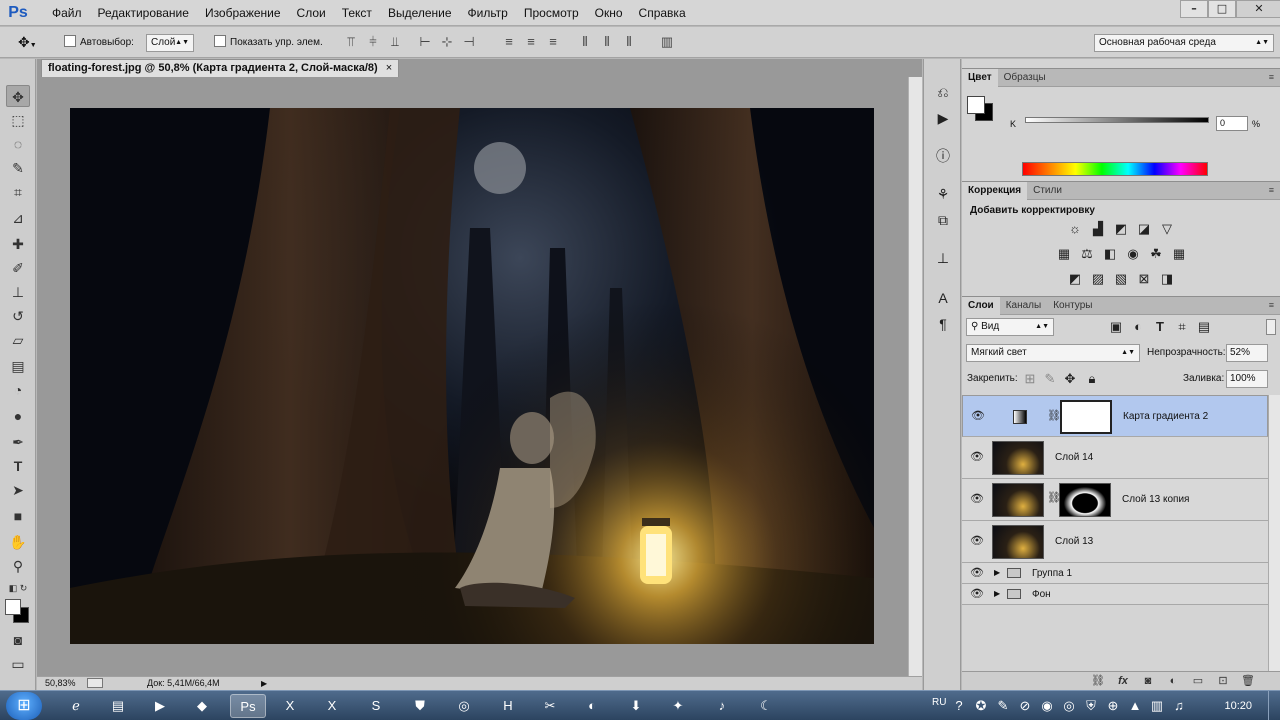  What do you see at coordinates (1160, 327) in the screenshot?
I see `filter-type-icon: T` at bounding box center [1160, 327].